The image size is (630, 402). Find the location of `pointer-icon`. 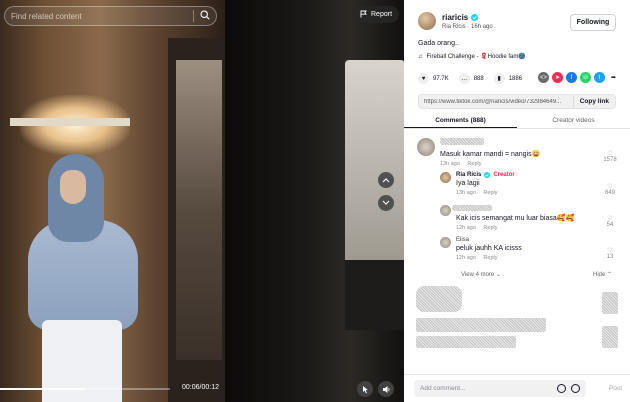

pointer-icon is located at coordinates (365, 389).